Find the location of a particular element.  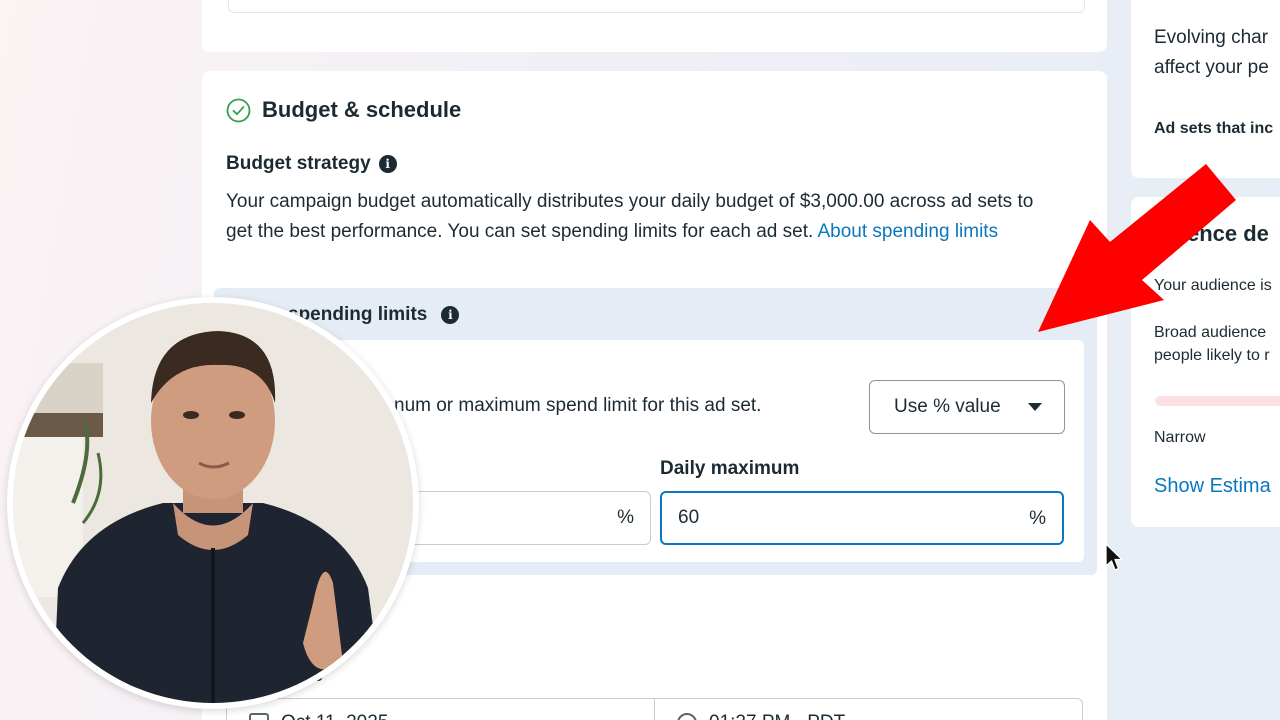

previous-section-card is located at coordinates (654, 26).